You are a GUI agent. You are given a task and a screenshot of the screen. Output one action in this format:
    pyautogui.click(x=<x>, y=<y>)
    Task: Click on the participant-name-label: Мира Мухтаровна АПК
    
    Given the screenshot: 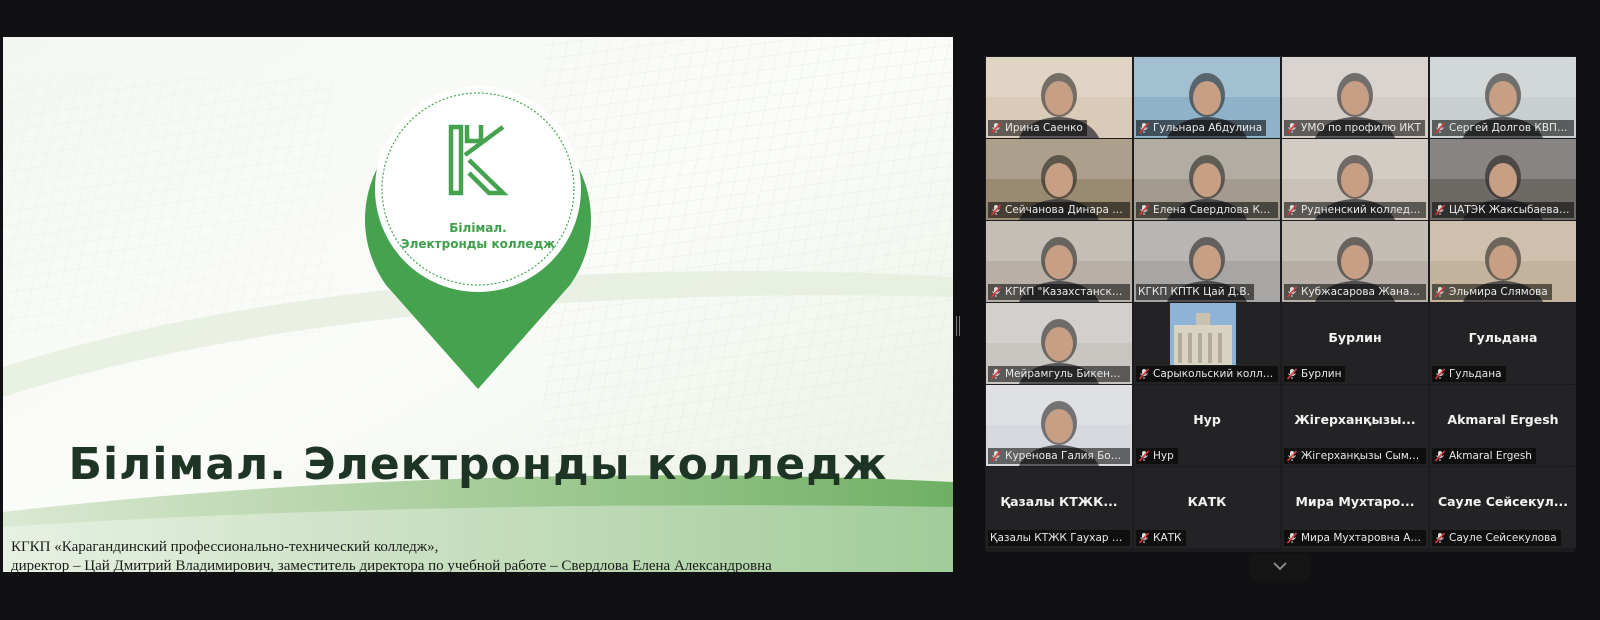 What is the action you would take?
    pyautogui.click(x=1355, y=538)
    